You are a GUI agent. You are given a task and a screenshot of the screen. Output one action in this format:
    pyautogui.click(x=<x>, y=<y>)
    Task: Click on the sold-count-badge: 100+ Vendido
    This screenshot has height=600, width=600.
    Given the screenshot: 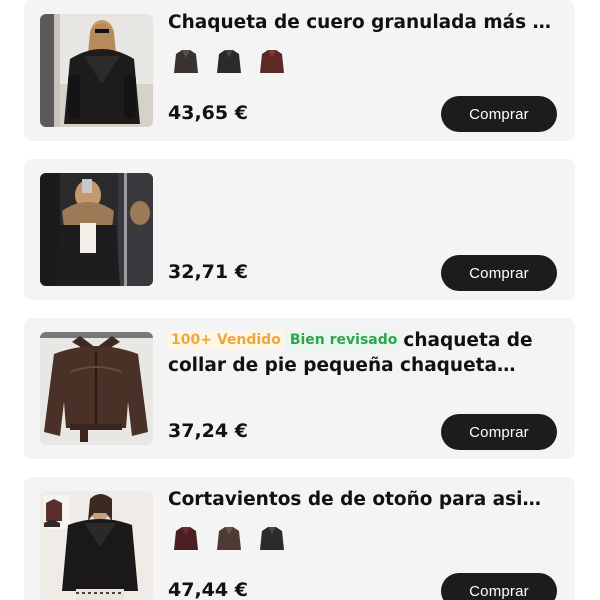 What is the action you would take?
    pyautogui.click(x=226, y=340)
    